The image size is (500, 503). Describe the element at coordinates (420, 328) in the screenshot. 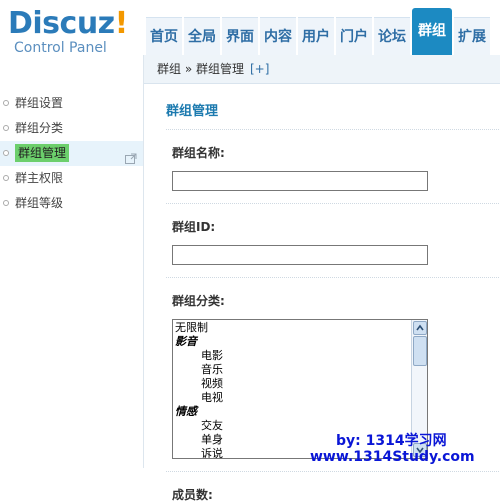

I see `scroll-up-button` at that location.